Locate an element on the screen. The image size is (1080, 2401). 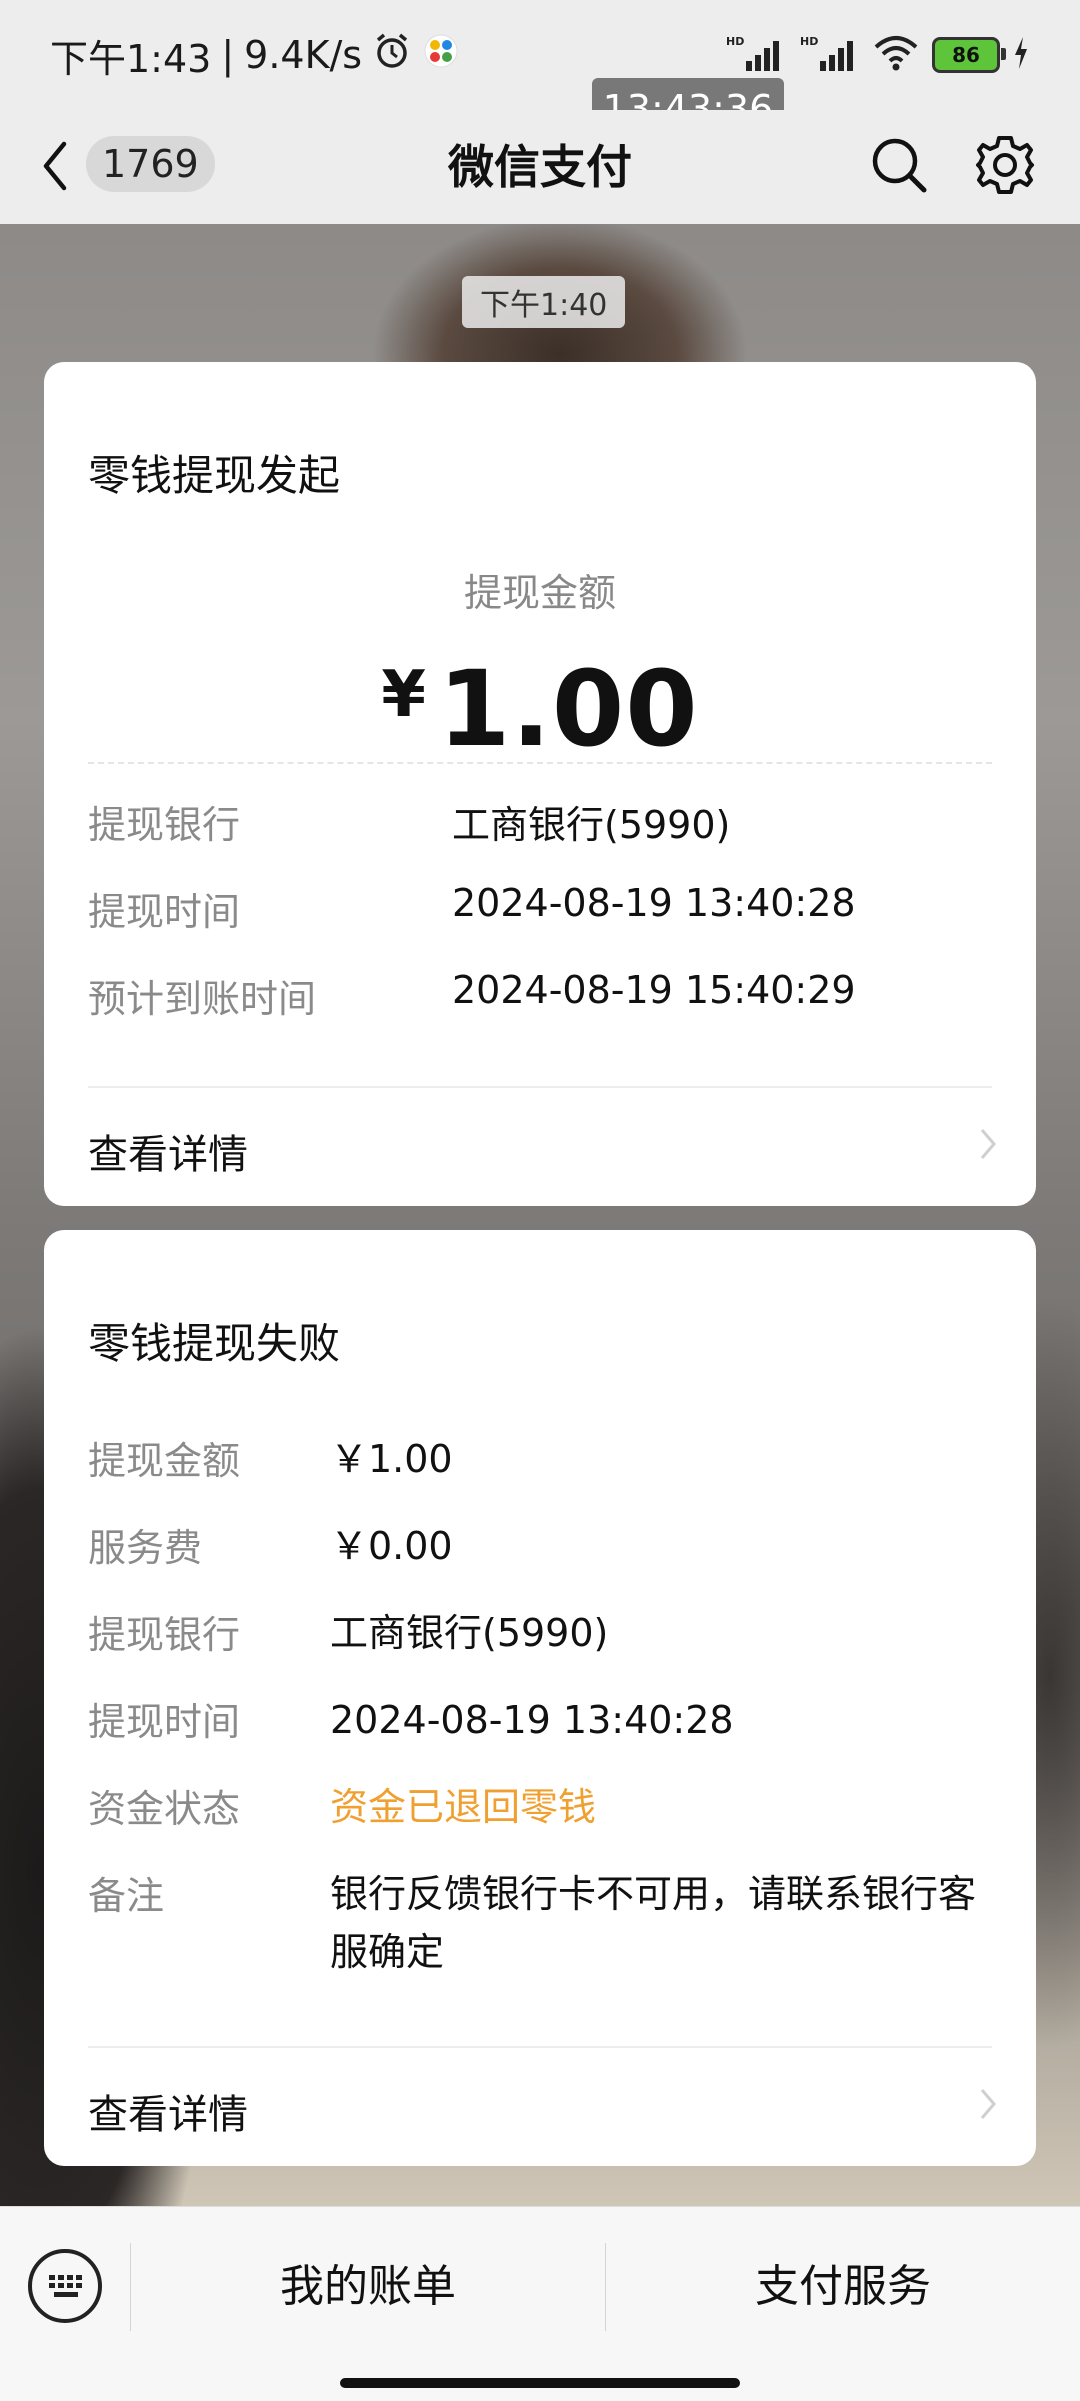
battery-indicator: 86 is located at coordinates (969, 55).